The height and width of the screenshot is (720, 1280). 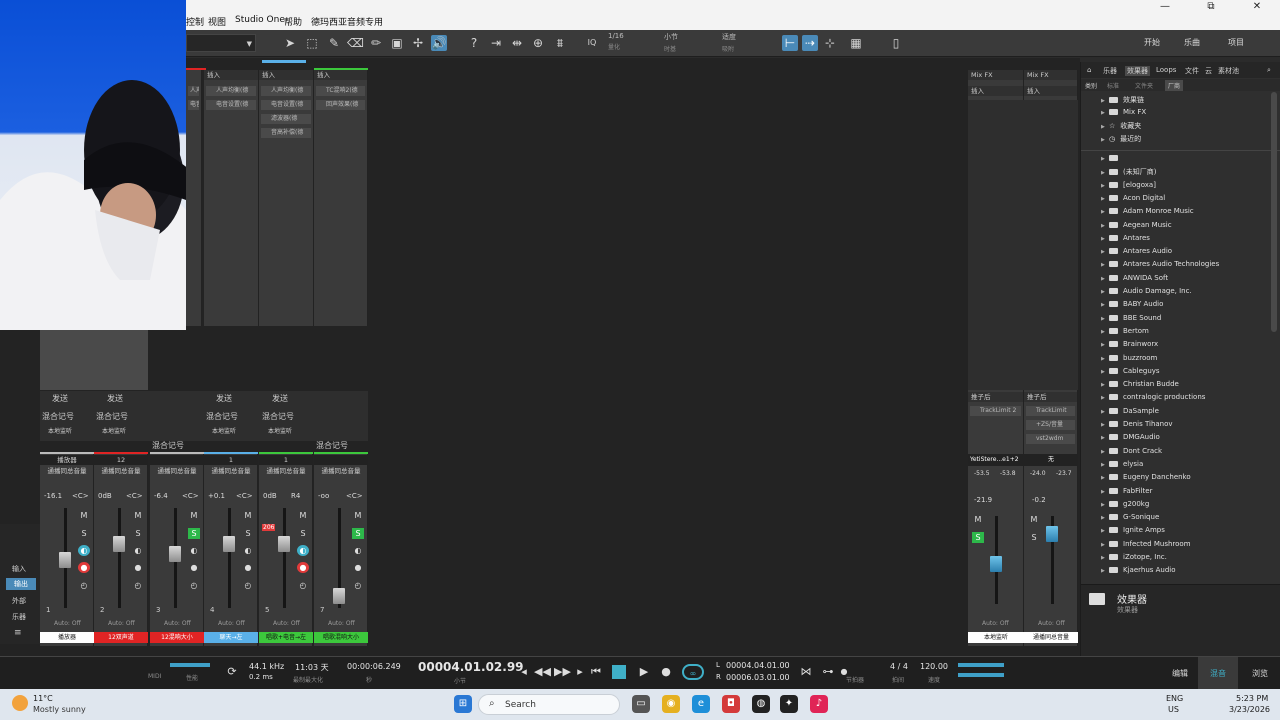 What do you see at coordinates (758, 665) in the screenshot?
I see `loop-start: 00004.04.01.00` at bounding box center [758, 665].